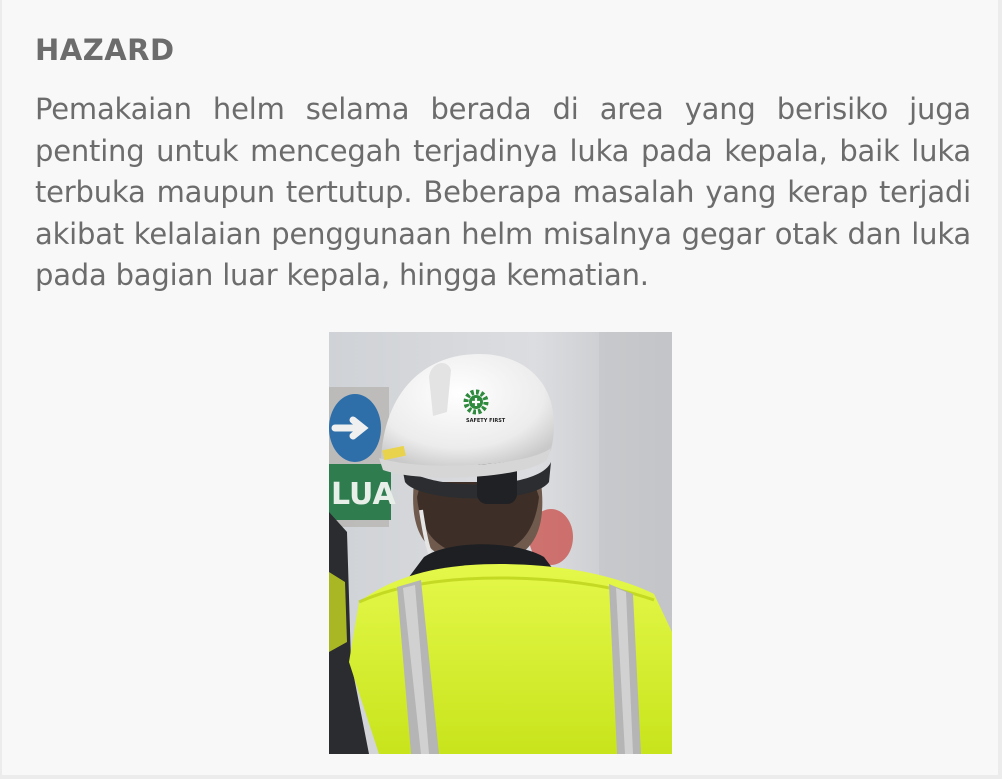 Image resolution: width=1002 pixels, height=779 pixels. I want to click on section-title: HAZARD, so click(105, 50).